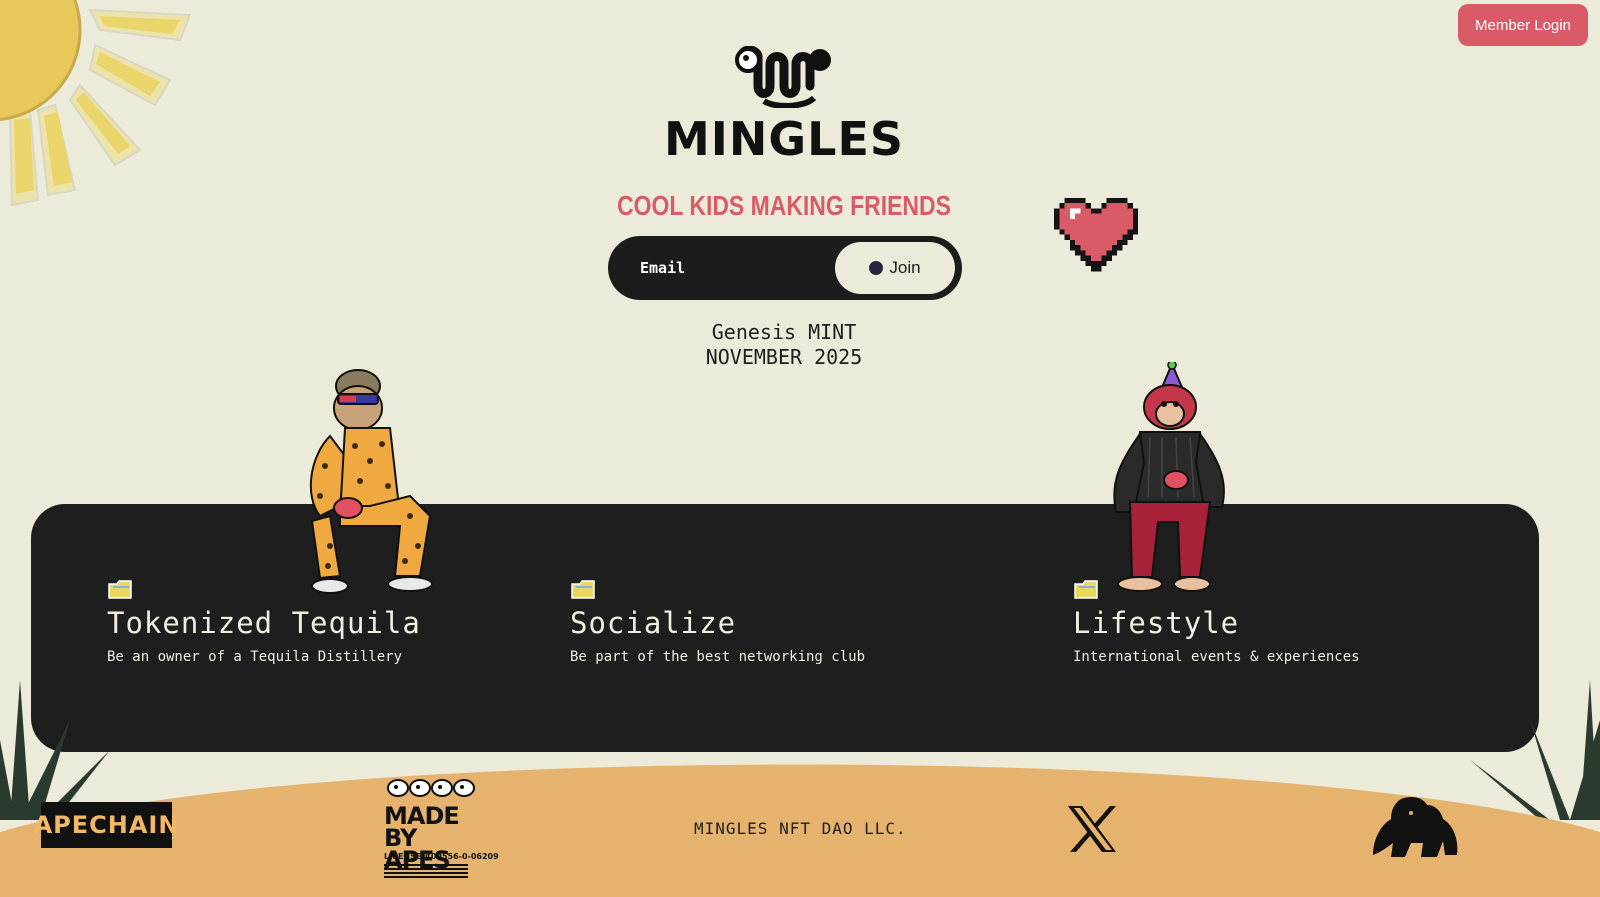 This screenshot has height=897, width=1600. I want to click on join-button: Join, so click(895, 268).